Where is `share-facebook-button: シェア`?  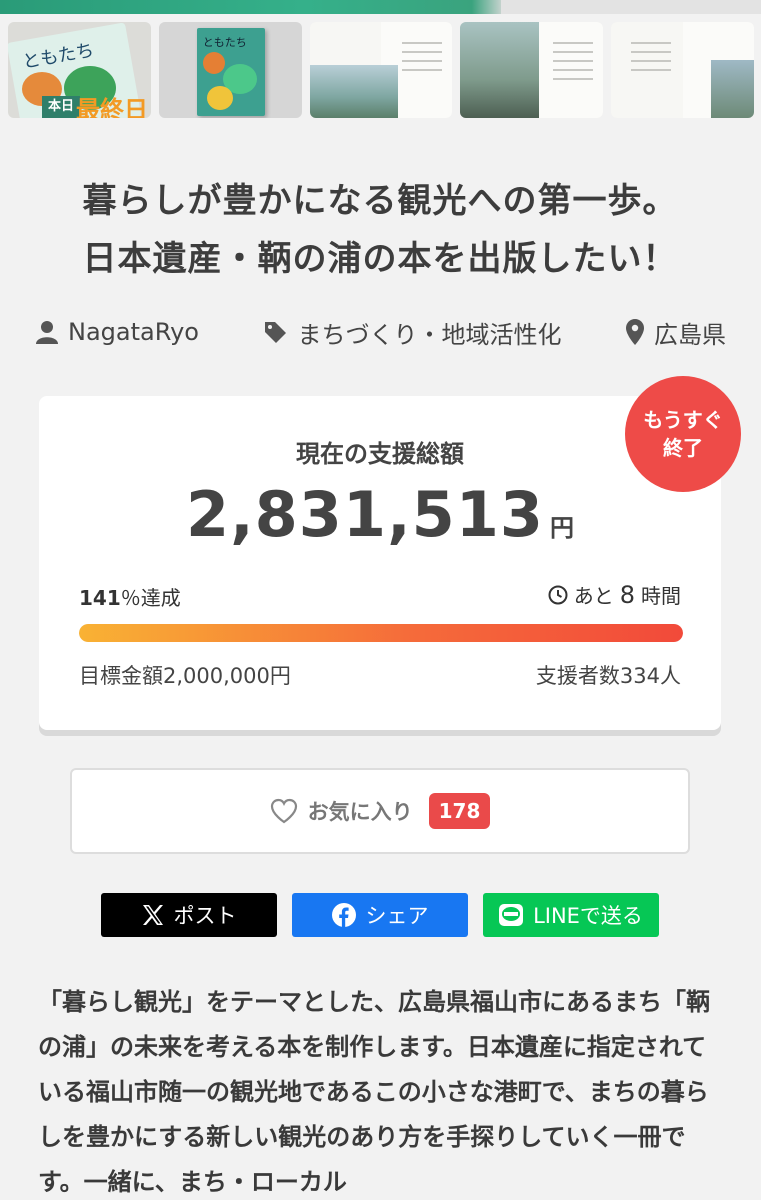 share-facebook-button: シェア is located at coordinates (380, 915).